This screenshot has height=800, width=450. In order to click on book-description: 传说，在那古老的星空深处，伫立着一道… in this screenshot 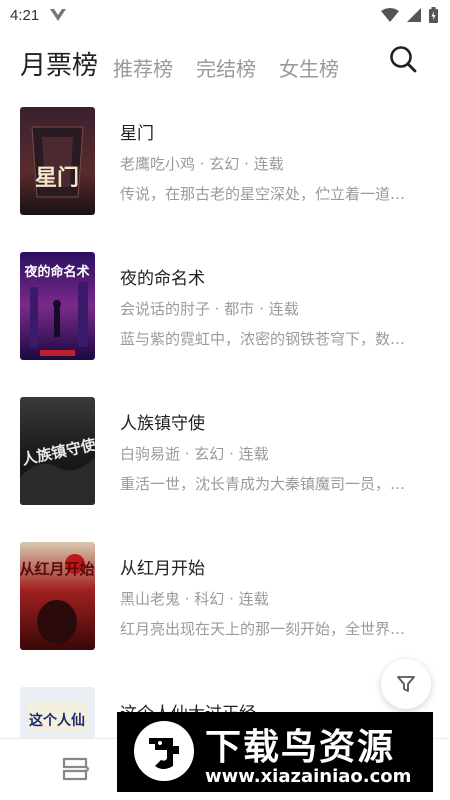, I will do `click(263, 194)`.